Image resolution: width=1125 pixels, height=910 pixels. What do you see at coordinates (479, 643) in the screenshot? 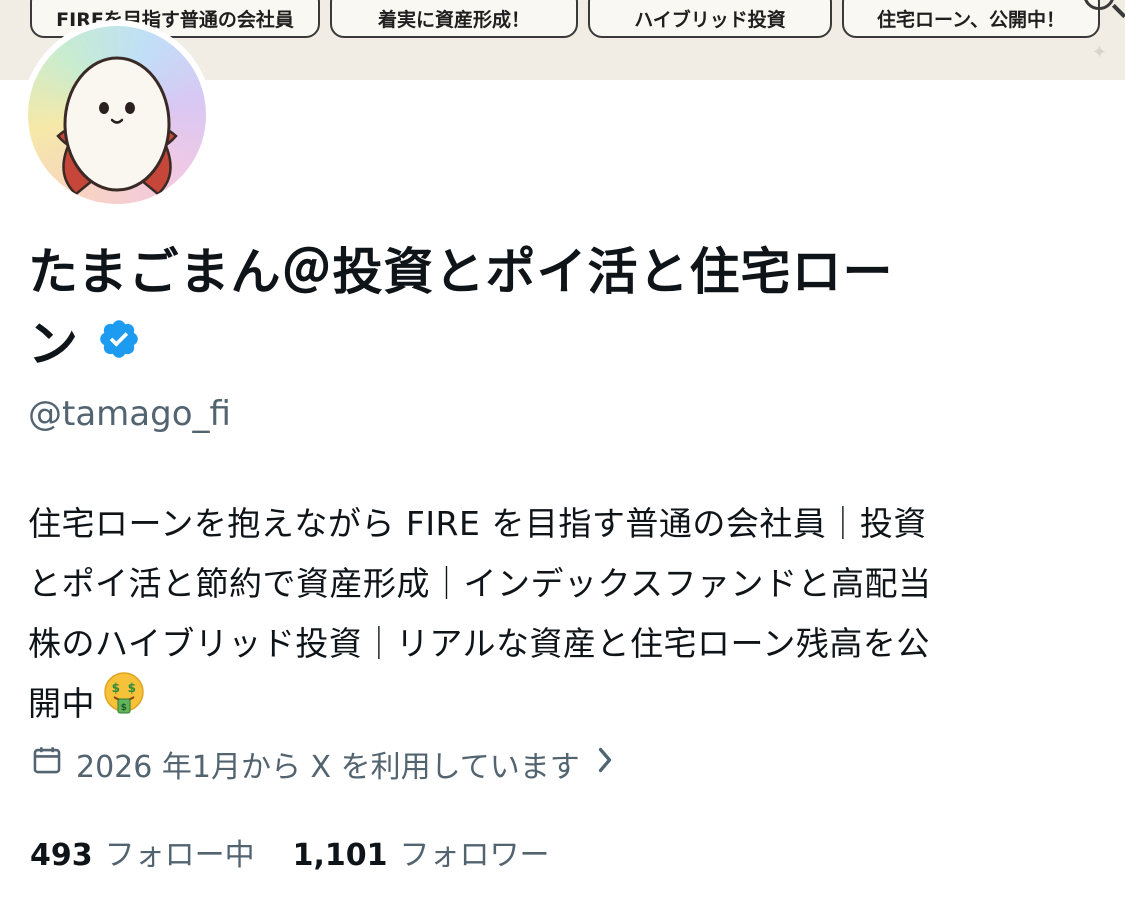
I see `bio-line: 株のハイブリッド投資｜リアルな資産と住宅ローン残高を公` at bounding box center [479, 643].